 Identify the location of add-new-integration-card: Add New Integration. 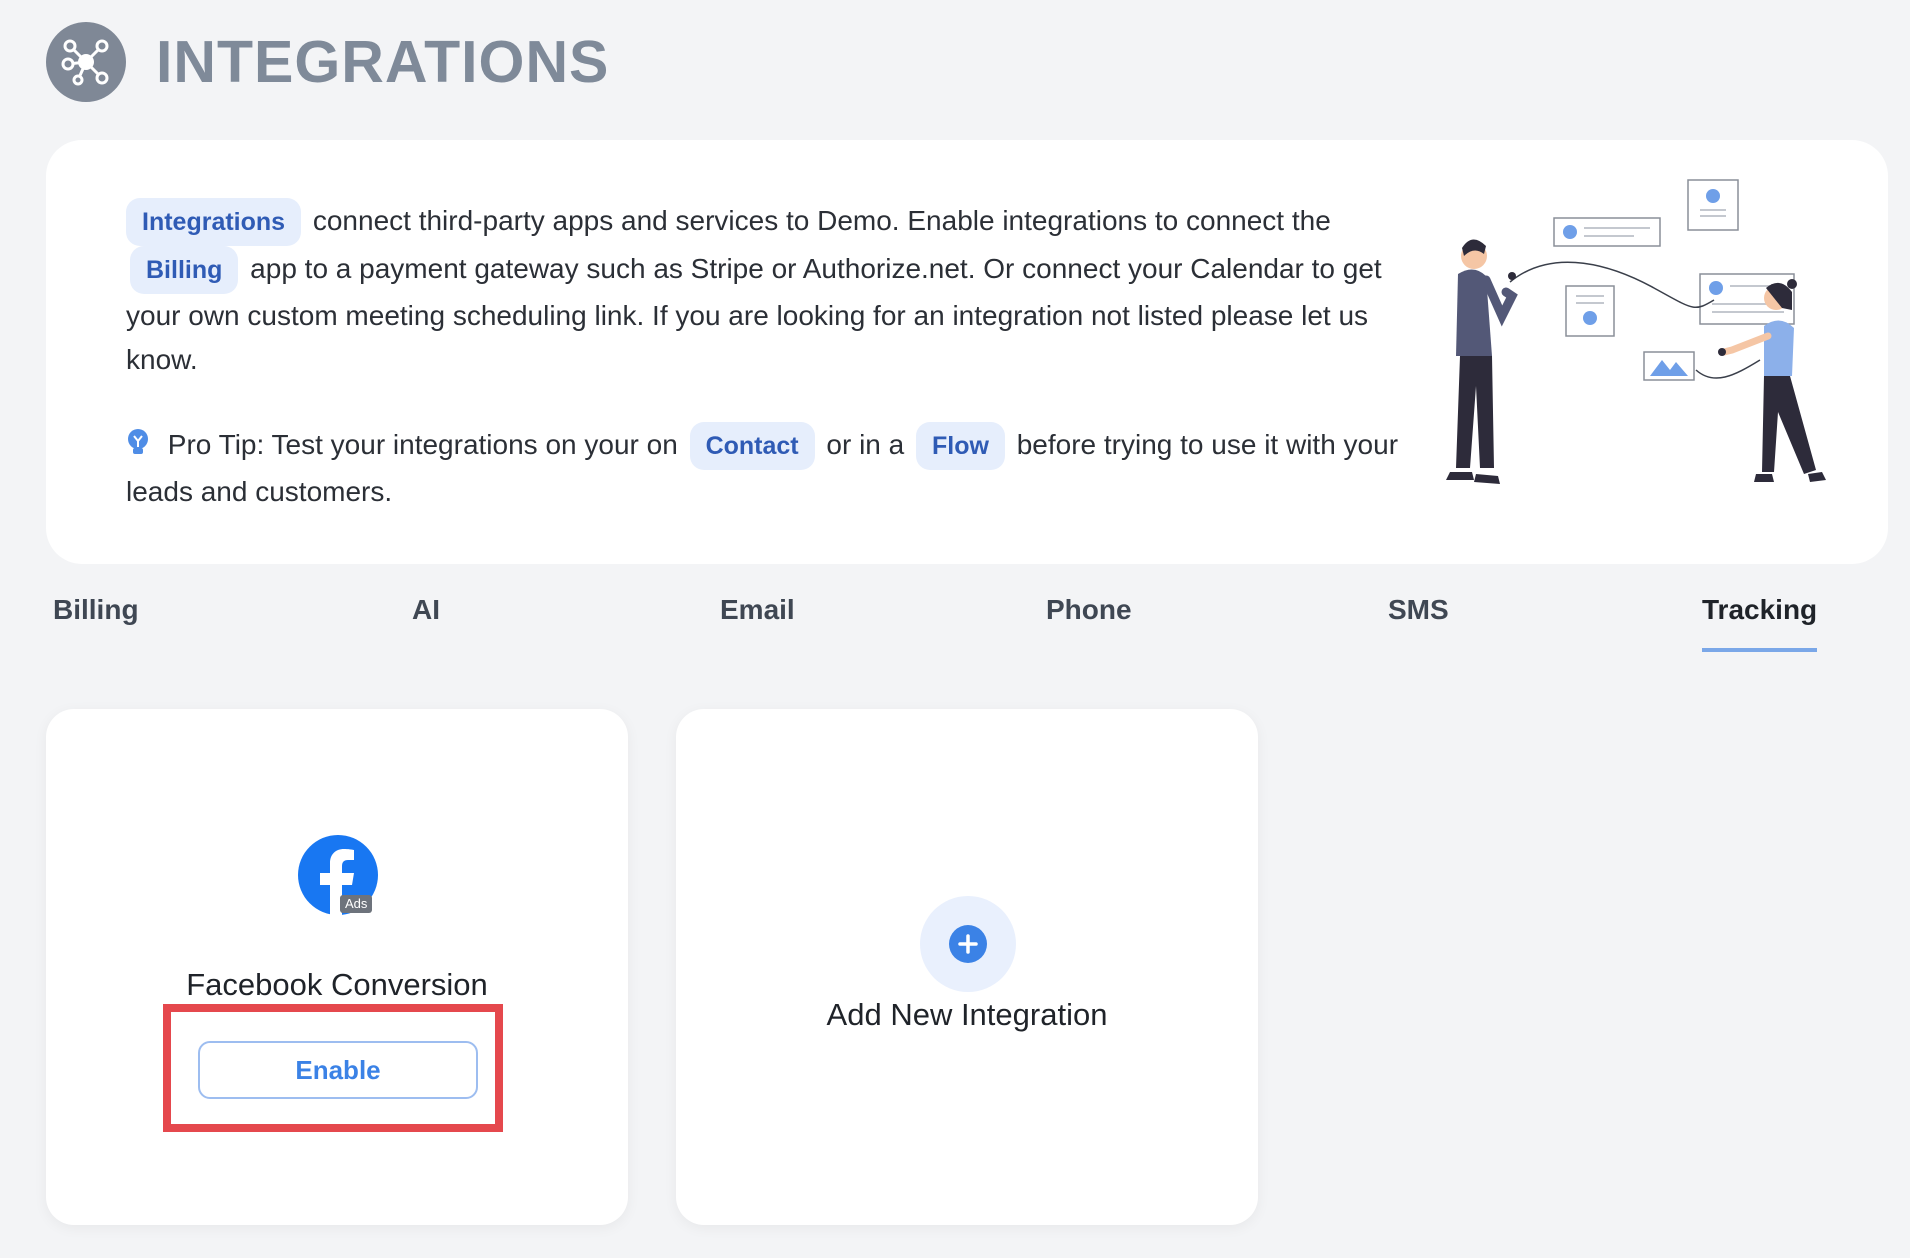
(967, 967).